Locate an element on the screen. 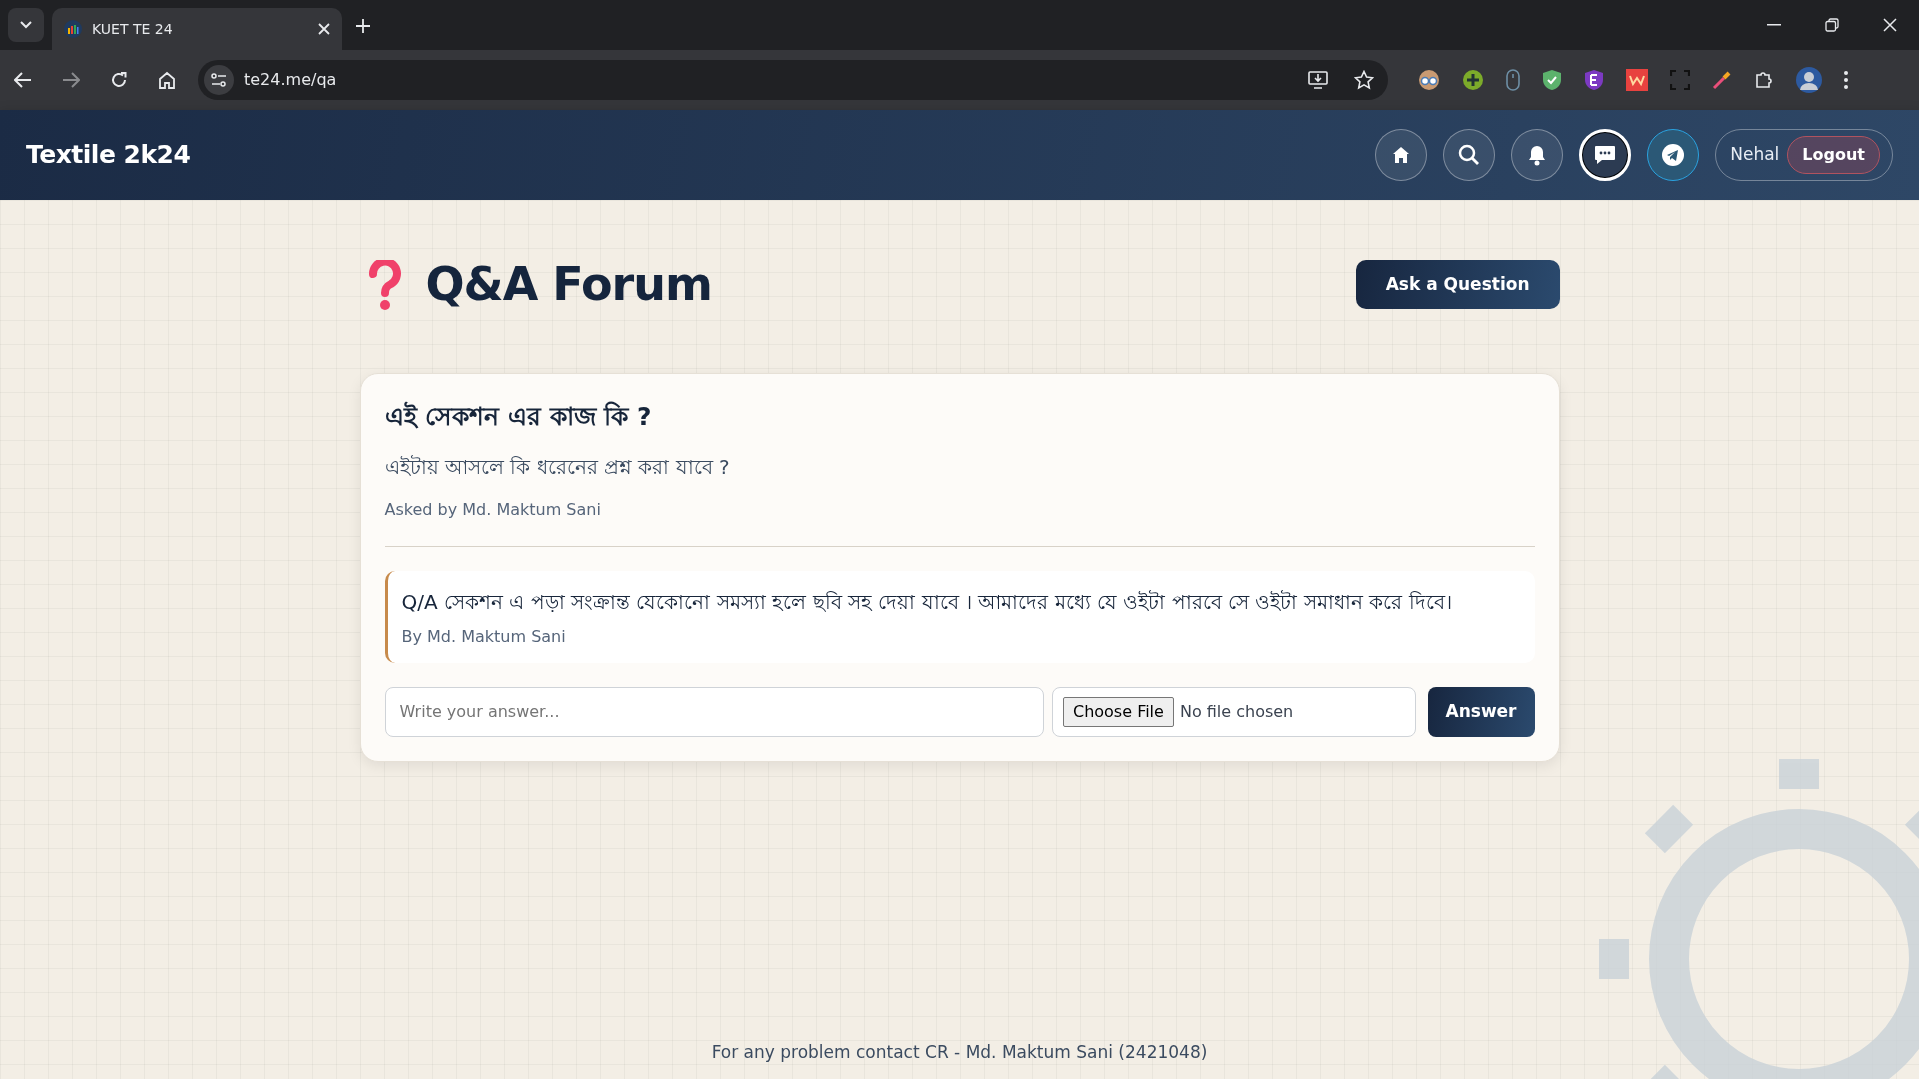 The width and height of the screenshot is (1919, 1079). tab-title: KUET TE 24 is located at coordinates (132, 29).